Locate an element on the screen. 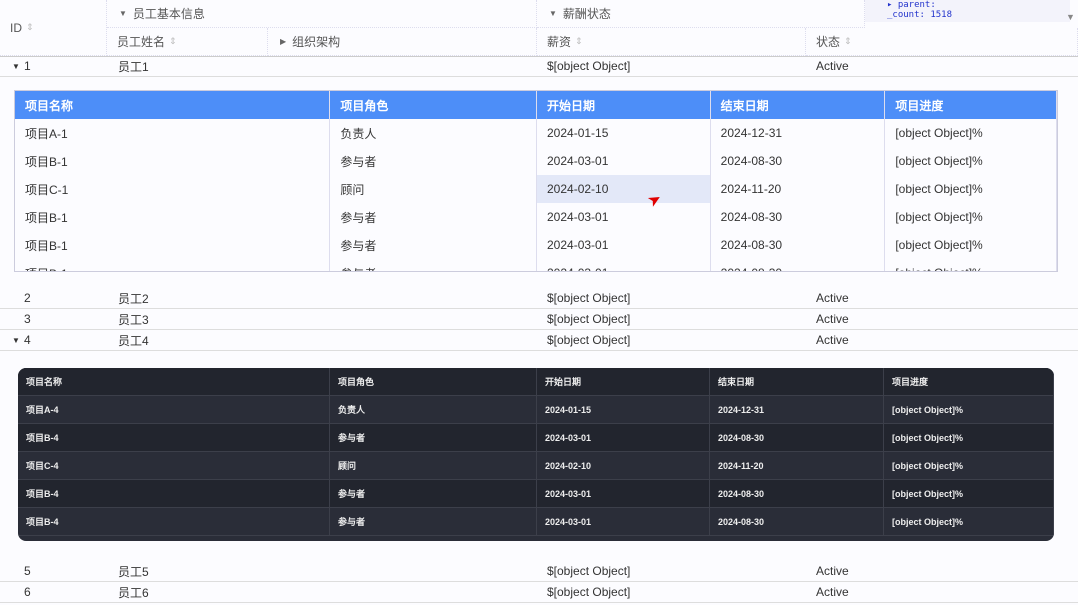 The width and height of the screenshot is (1078, 605). cell: 2024-12-31 is located at coordinates (797, 409).